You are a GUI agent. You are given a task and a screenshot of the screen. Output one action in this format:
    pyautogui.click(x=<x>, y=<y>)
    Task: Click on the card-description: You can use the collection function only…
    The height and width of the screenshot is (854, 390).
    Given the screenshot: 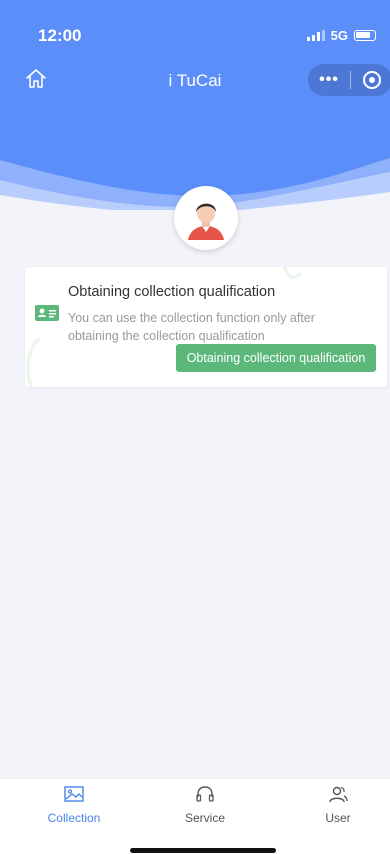 What is the action you would take?
    pyautogui.click(x=191, y=327)
    